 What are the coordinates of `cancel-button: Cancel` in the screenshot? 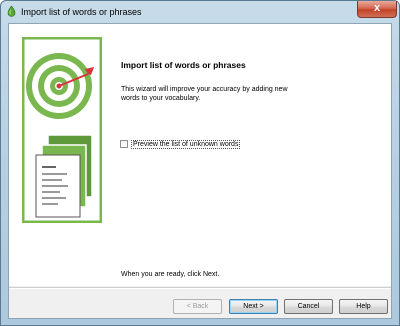 It's located at (308, 306).